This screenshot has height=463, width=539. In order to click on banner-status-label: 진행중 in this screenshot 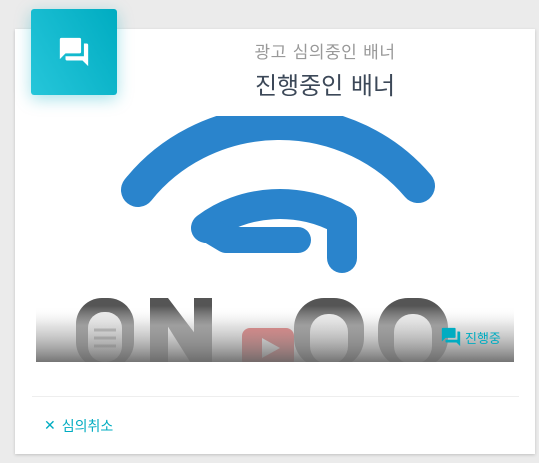, I will do `click(483, 339)`.